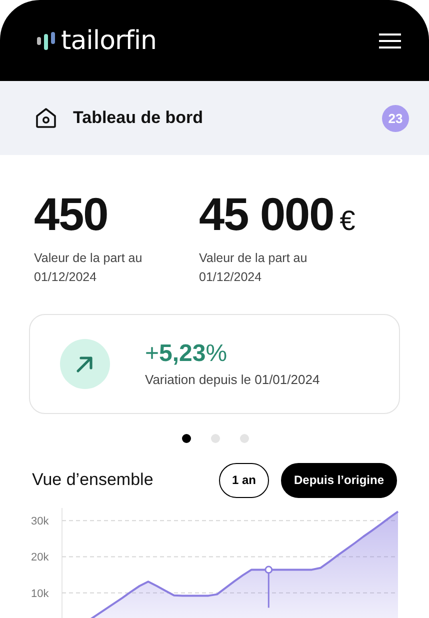  I want to click on notification-badge: 23, so click(395, 118).